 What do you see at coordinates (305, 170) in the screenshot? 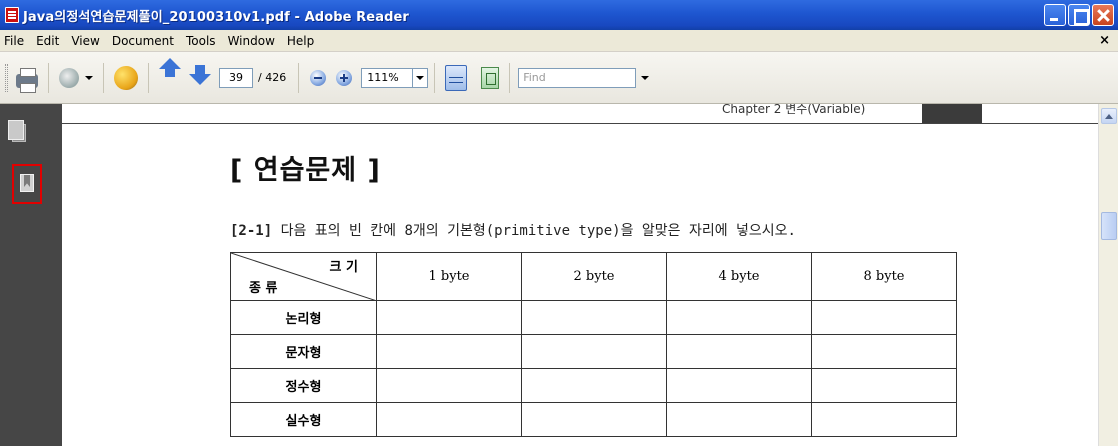
I see `section-title: [ 연습문제 ]` at bounding box center [305, 170].